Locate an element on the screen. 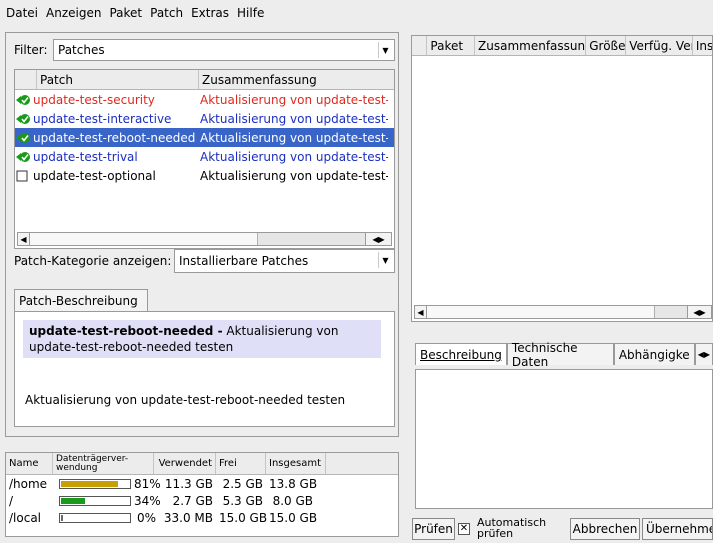 This screenshot has height=543, width=713. disk-name: /local is located at coordinates (25, 517).